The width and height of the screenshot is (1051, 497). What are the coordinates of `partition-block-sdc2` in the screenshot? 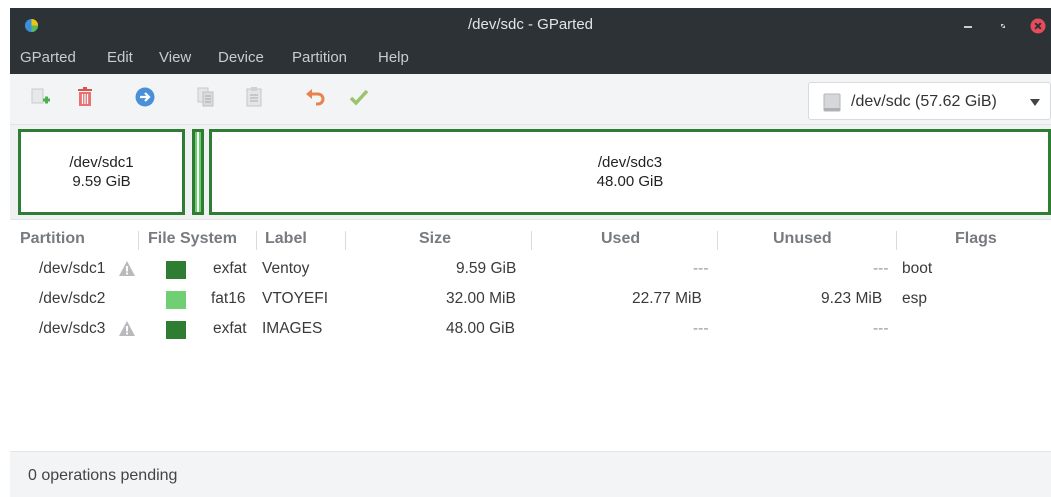 It's located at (198, 172).